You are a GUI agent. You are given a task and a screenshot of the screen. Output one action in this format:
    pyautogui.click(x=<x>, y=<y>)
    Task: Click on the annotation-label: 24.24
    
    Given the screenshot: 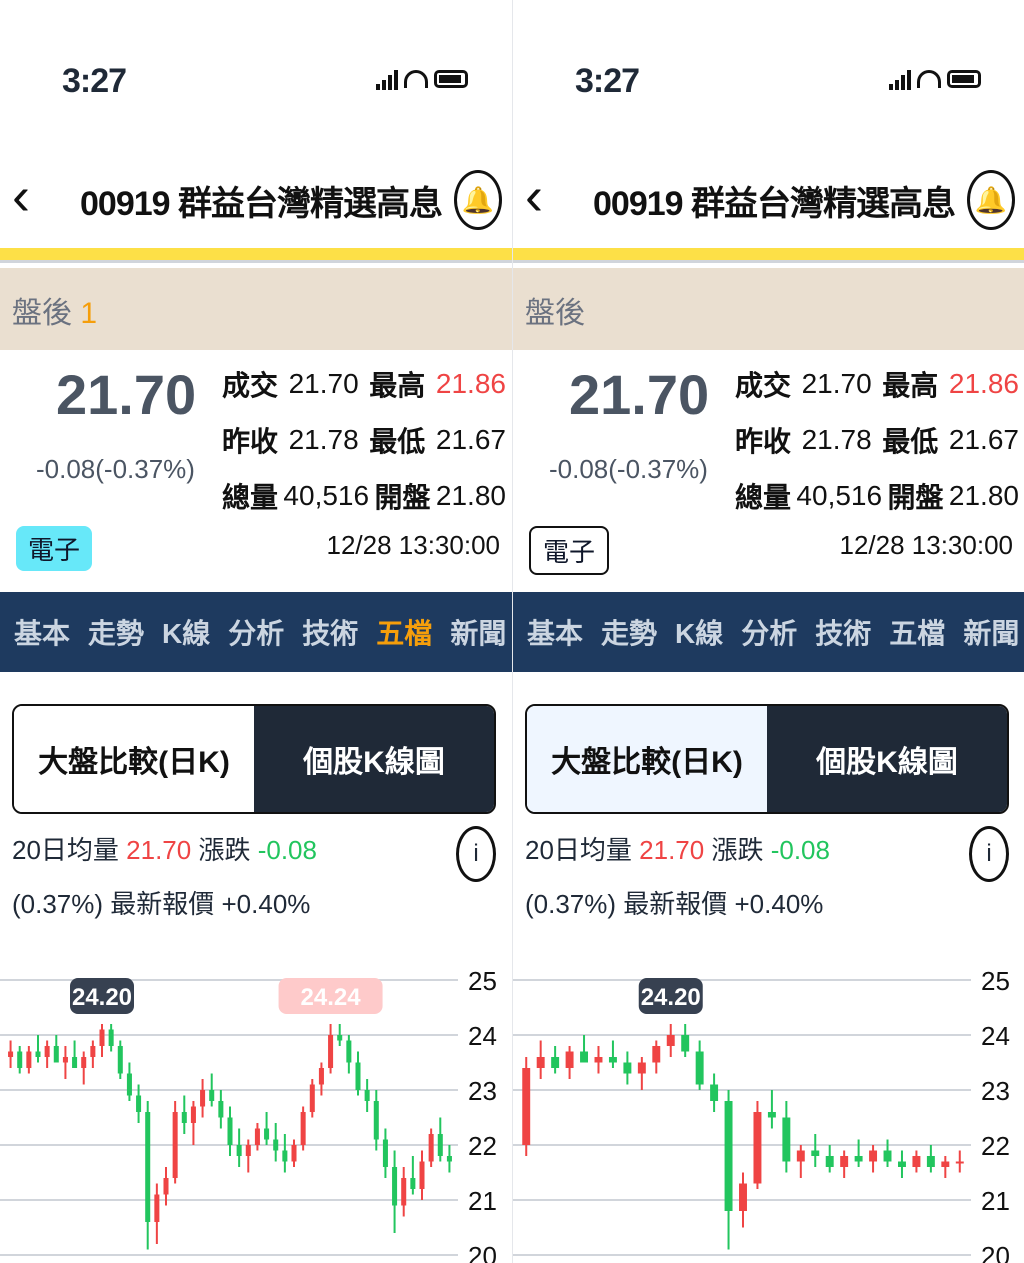 What is the action you would take?
    pyautogui.click(x=331, y=997)
    